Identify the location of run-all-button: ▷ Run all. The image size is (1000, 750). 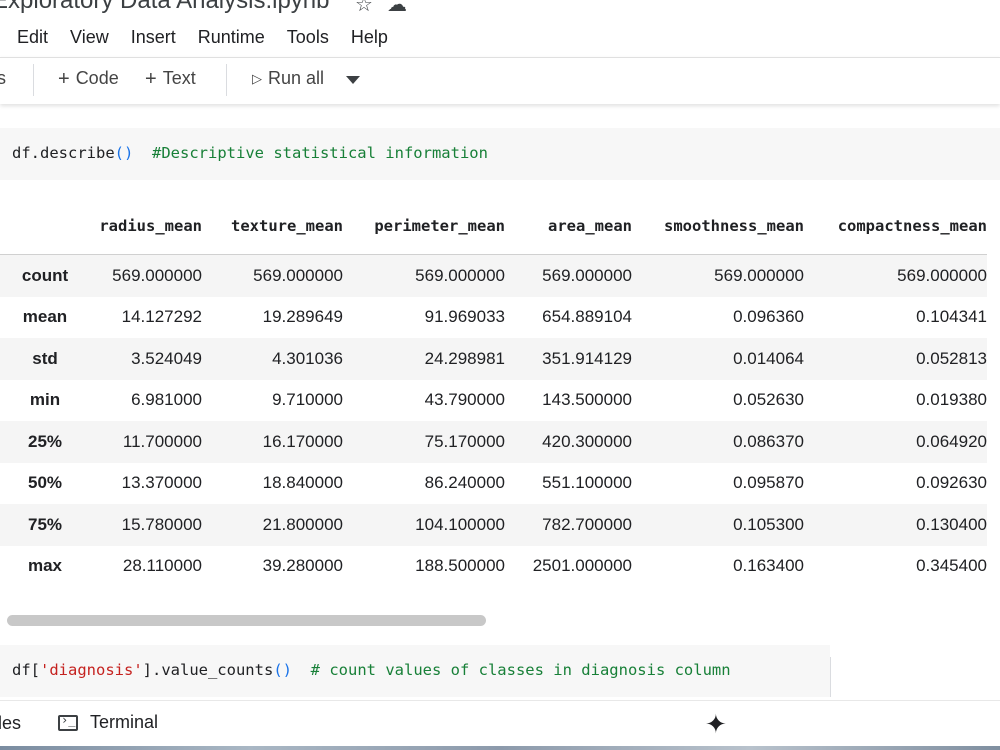
(288, 78).